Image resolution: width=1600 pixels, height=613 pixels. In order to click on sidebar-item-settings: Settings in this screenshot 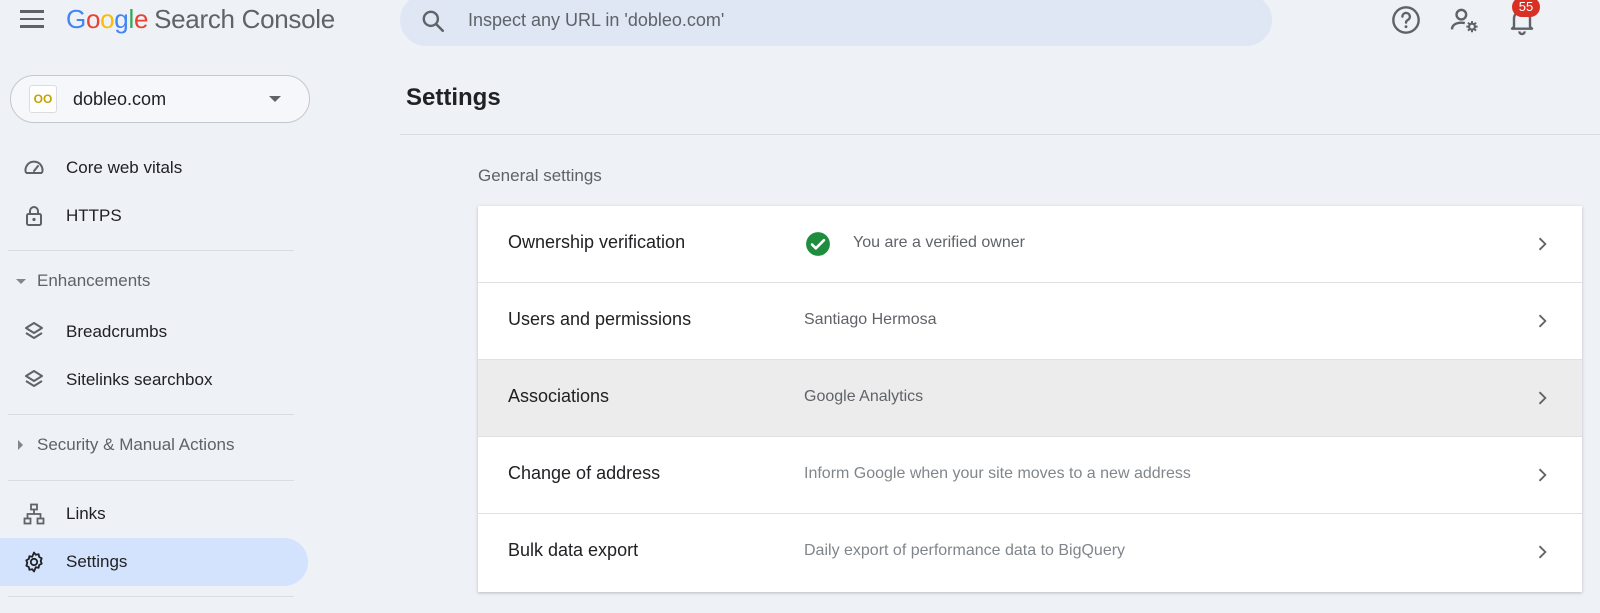, I will do `click(154, 562)`.